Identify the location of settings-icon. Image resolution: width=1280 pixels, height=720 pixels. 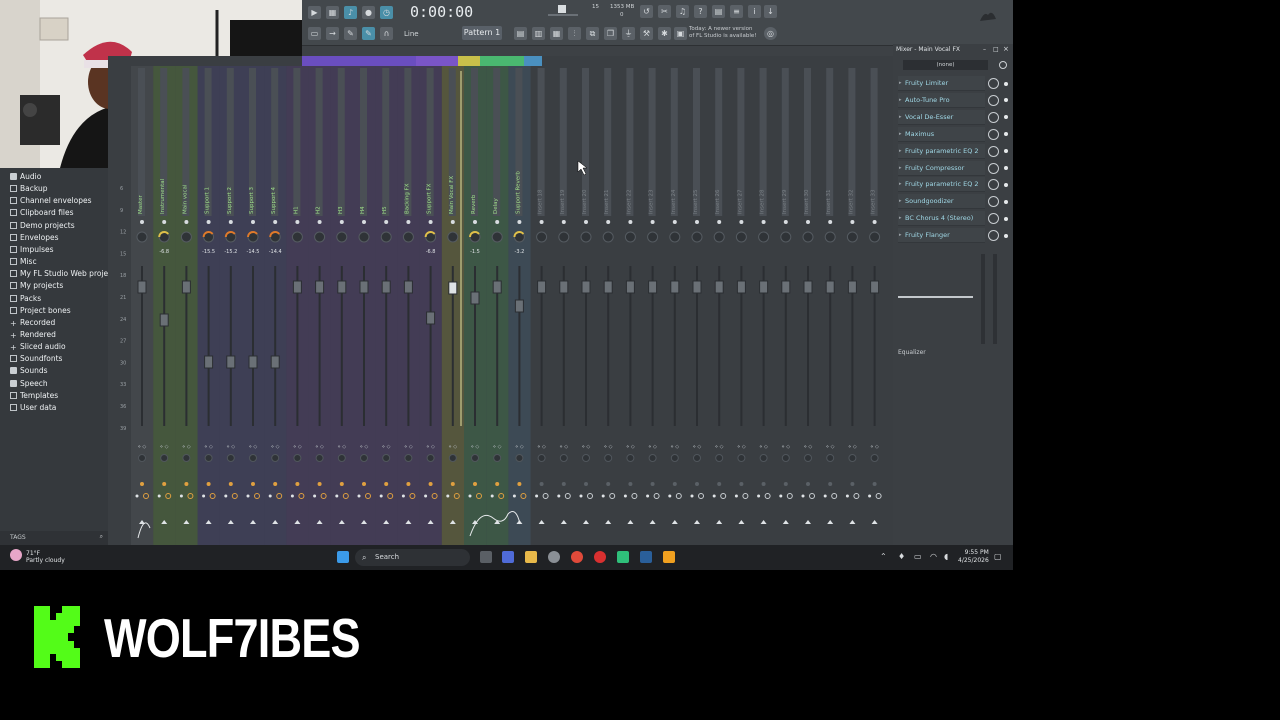
(554, 557).